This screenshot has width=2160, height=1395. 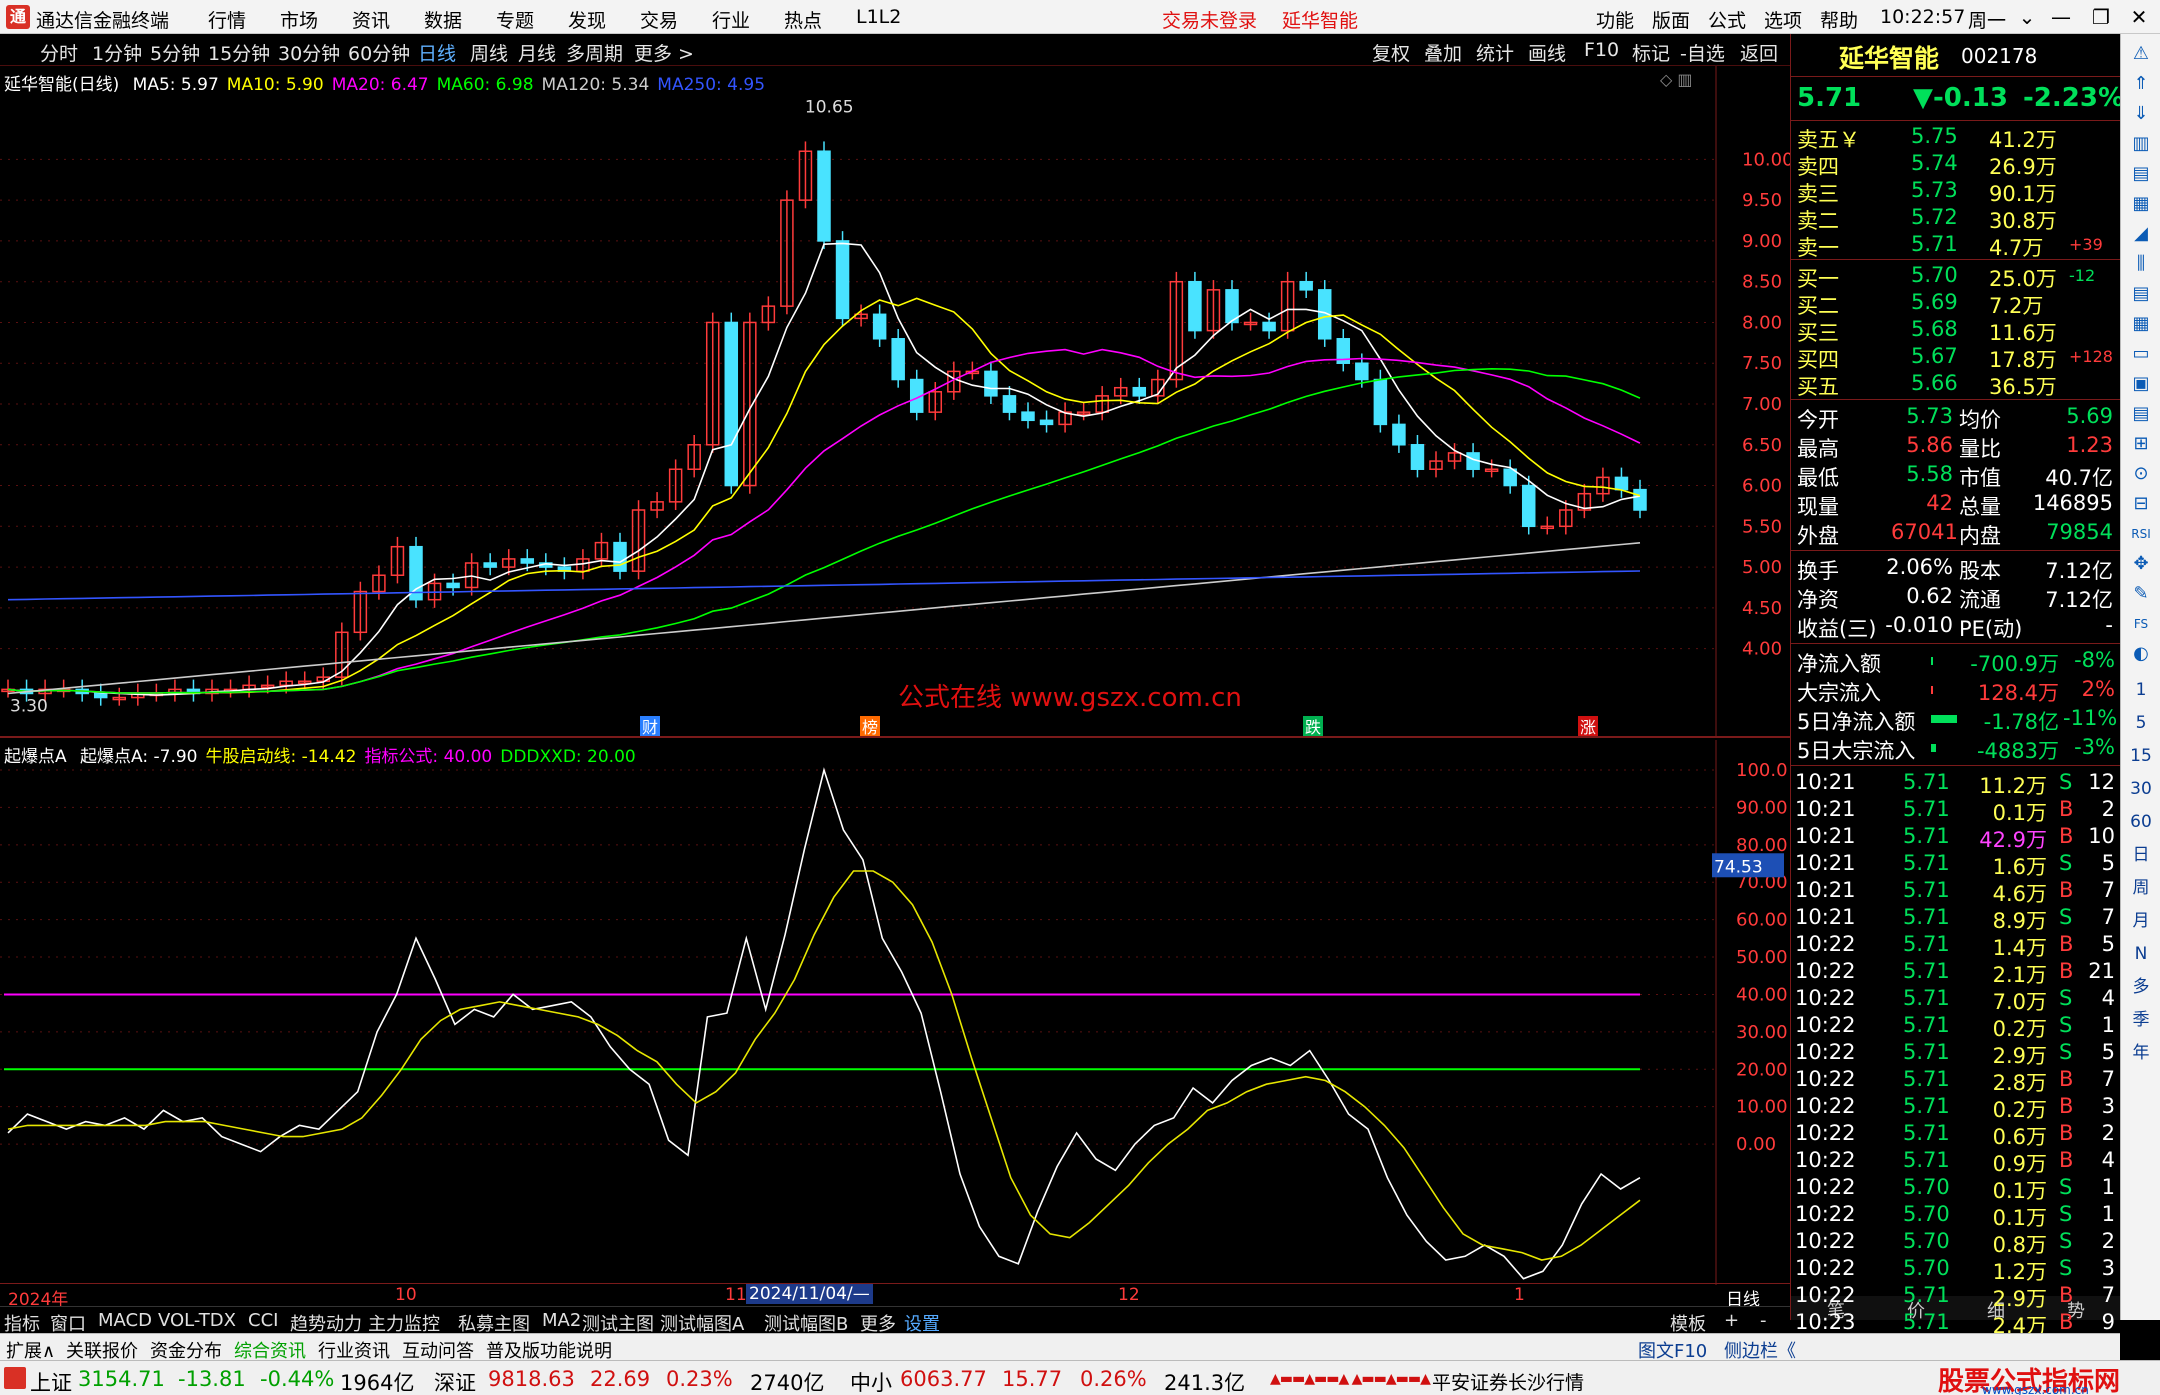 What do you see at coordinates (594, 52) in the screenshot?
I see `period-tab-multi: 多周期` at bounding box center [594, 52].